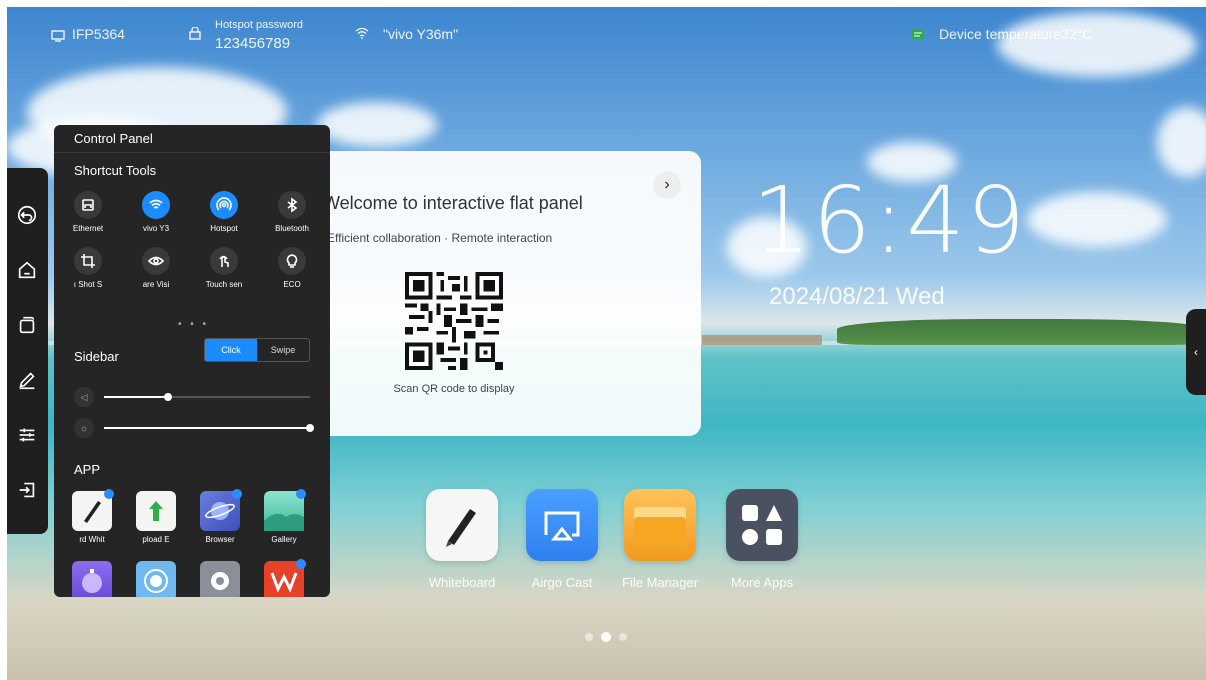  I want to click on device-name: IFP5364, so click(98, 34).